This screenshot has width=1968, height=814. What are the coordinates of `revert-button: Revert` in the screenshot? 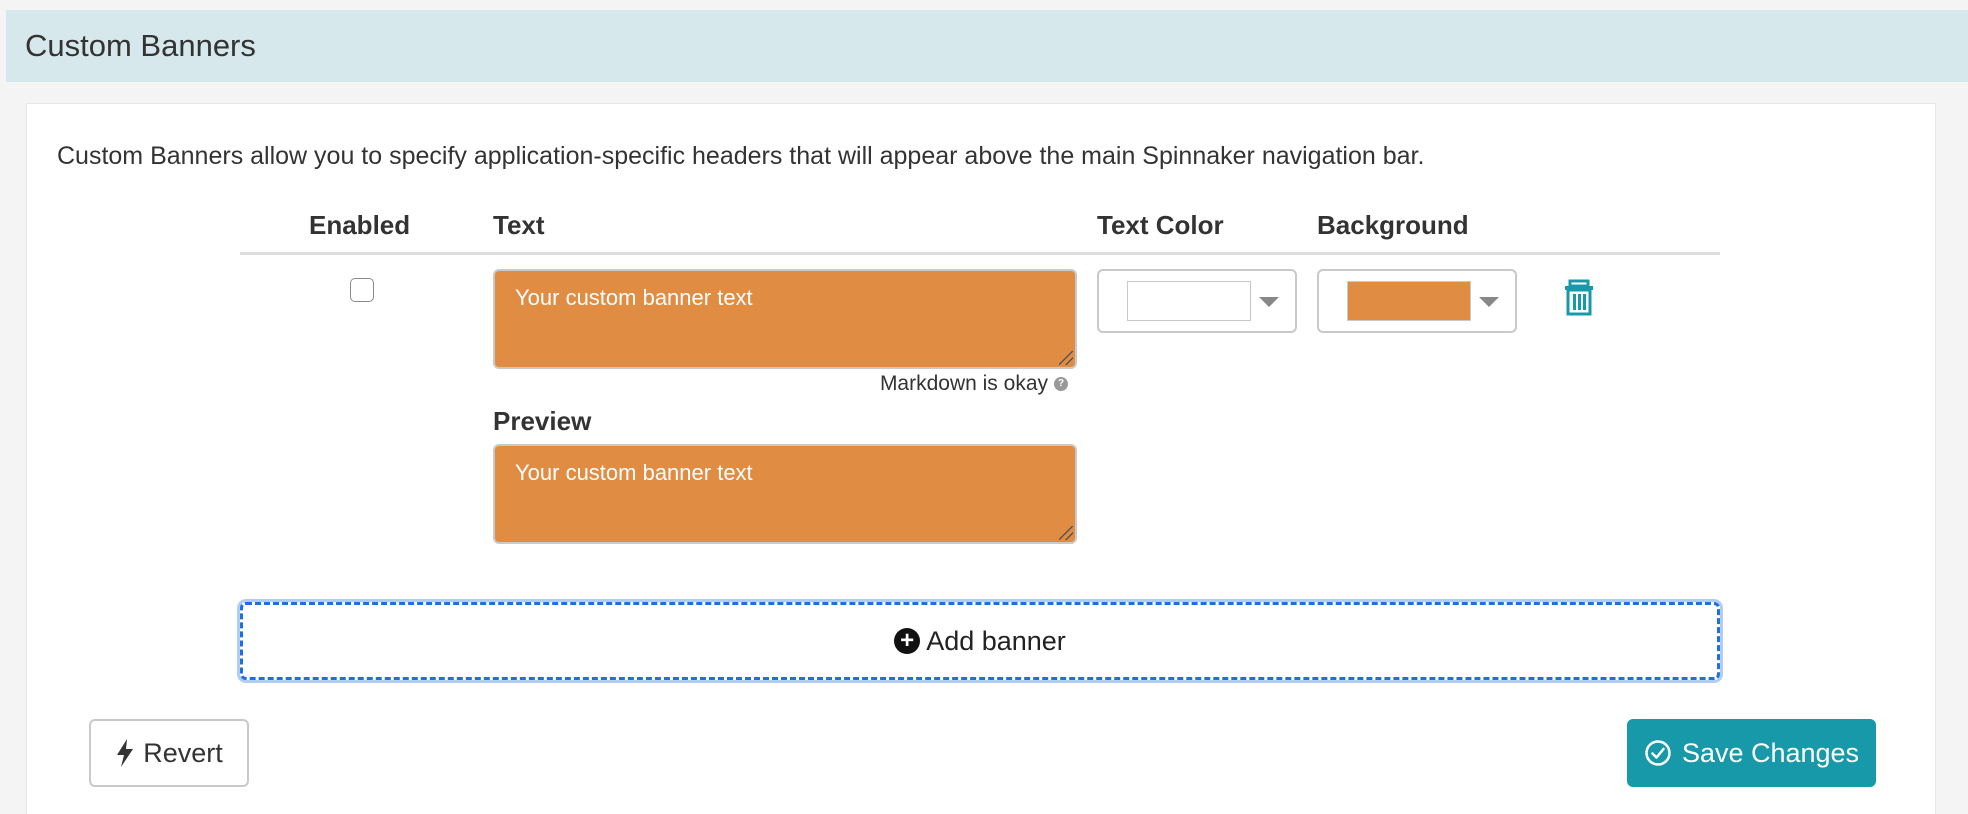 It's located at (169, 753).